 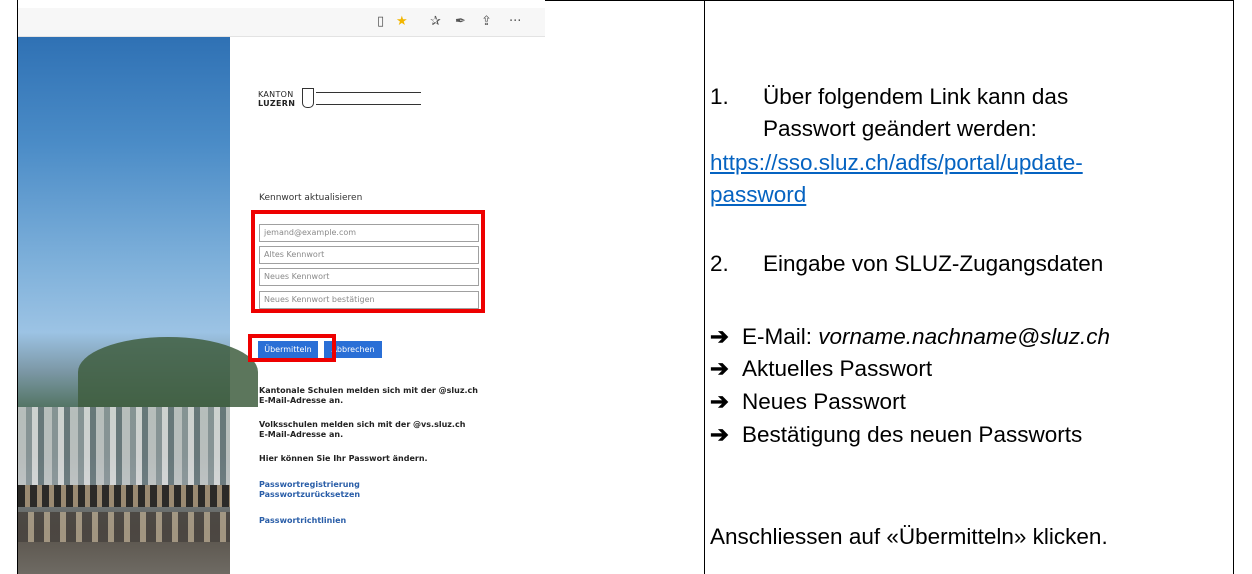 I want to click on photo-bridge-lower, so click(x=124, y=527).